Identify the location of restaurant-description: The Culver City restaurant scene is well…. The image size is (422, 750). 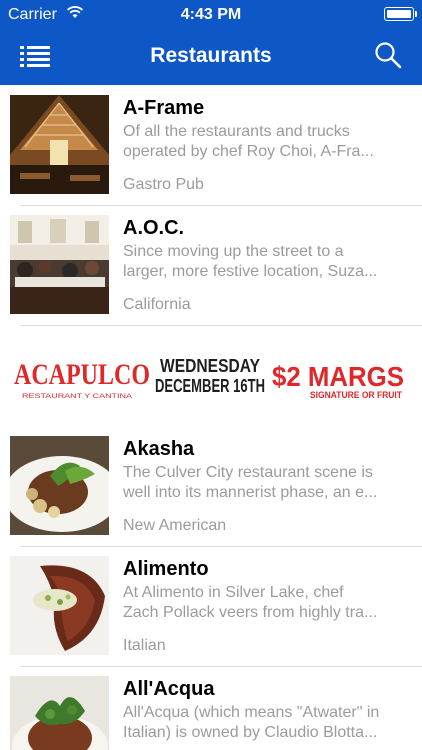
(265, 483).